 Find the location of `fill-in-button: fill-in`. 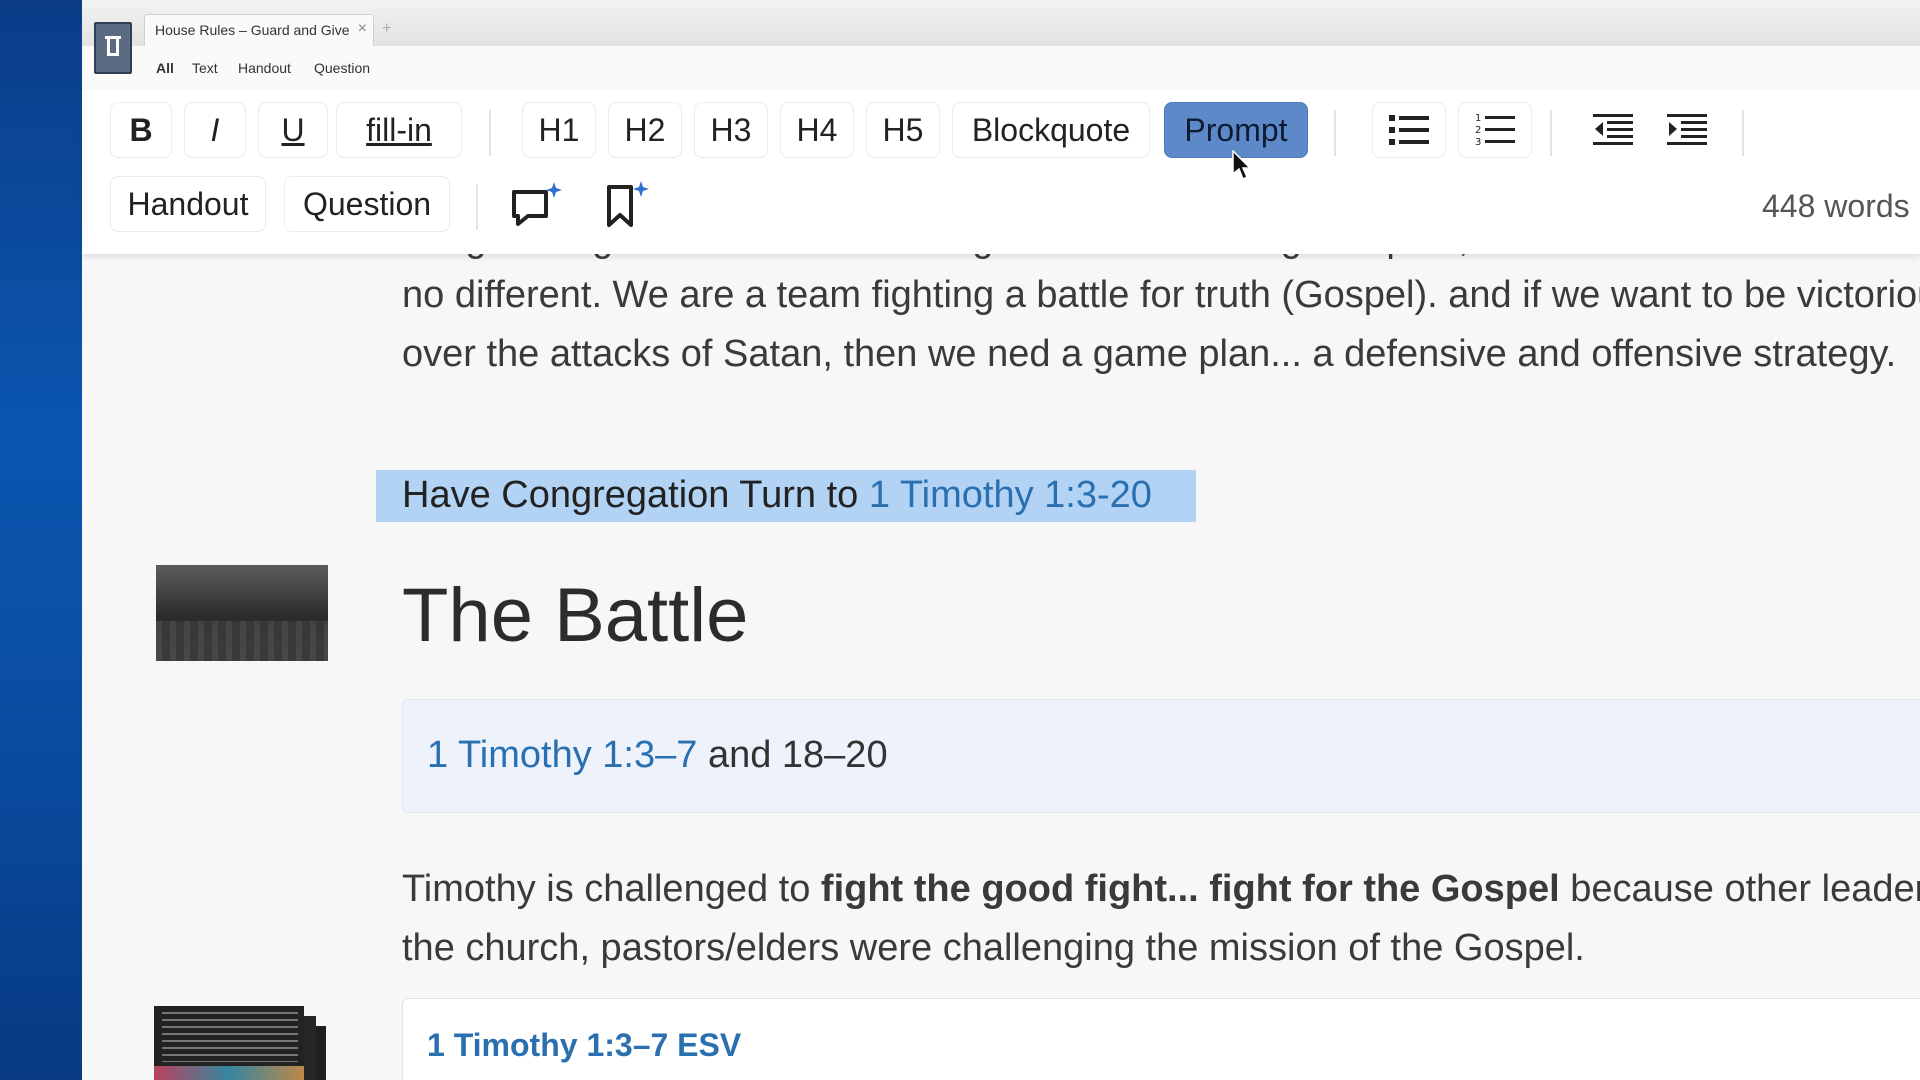

fill-in-button: fill-in is located at coordinates (399, 130).